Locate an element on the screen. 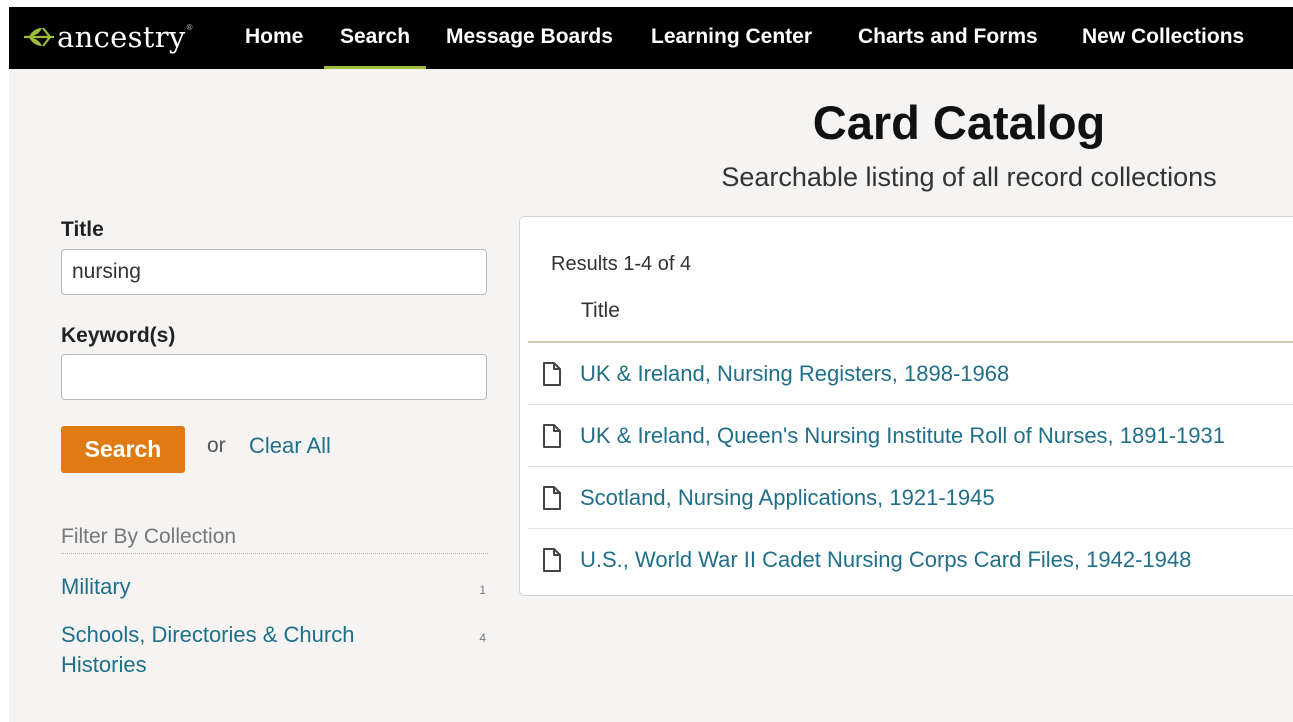 This screenshot has width=1293, height=722. nav-search: Search is located at coordinates (375, 38).